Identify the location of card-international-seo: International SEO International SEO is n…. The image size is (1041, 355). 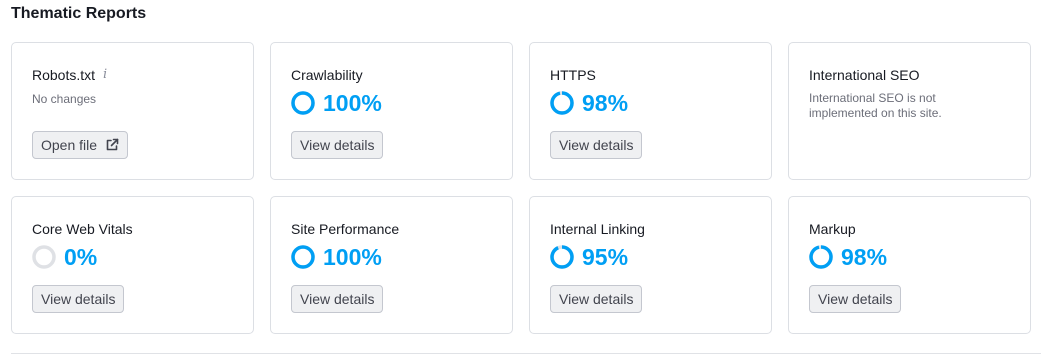
(909, 111).